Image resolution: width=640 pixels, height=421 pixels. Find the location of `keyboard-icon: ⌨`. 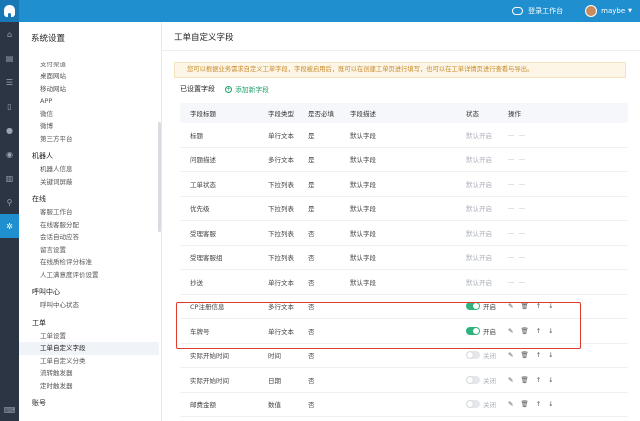

keyboard-icon: ⌨ is located at coordinates (9, 410).